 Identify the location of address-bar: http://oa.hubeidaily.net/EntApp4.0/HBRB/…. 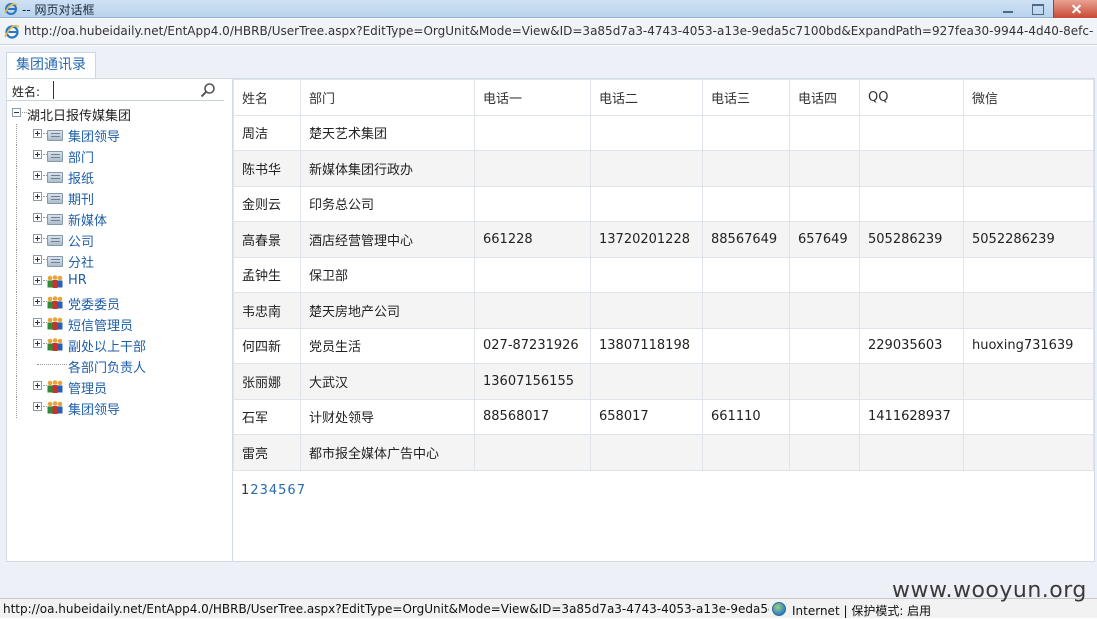
(548, 32).